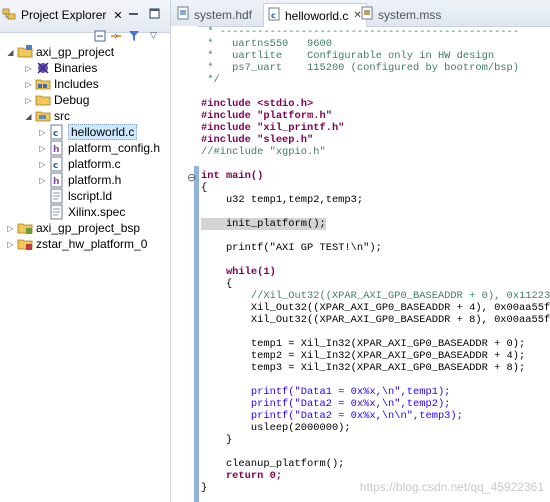 This screenshot has width=550, height=502. Describe the element at coordinates (25, 244) in the screenshot. I see `hw-platform-icon` at that location.